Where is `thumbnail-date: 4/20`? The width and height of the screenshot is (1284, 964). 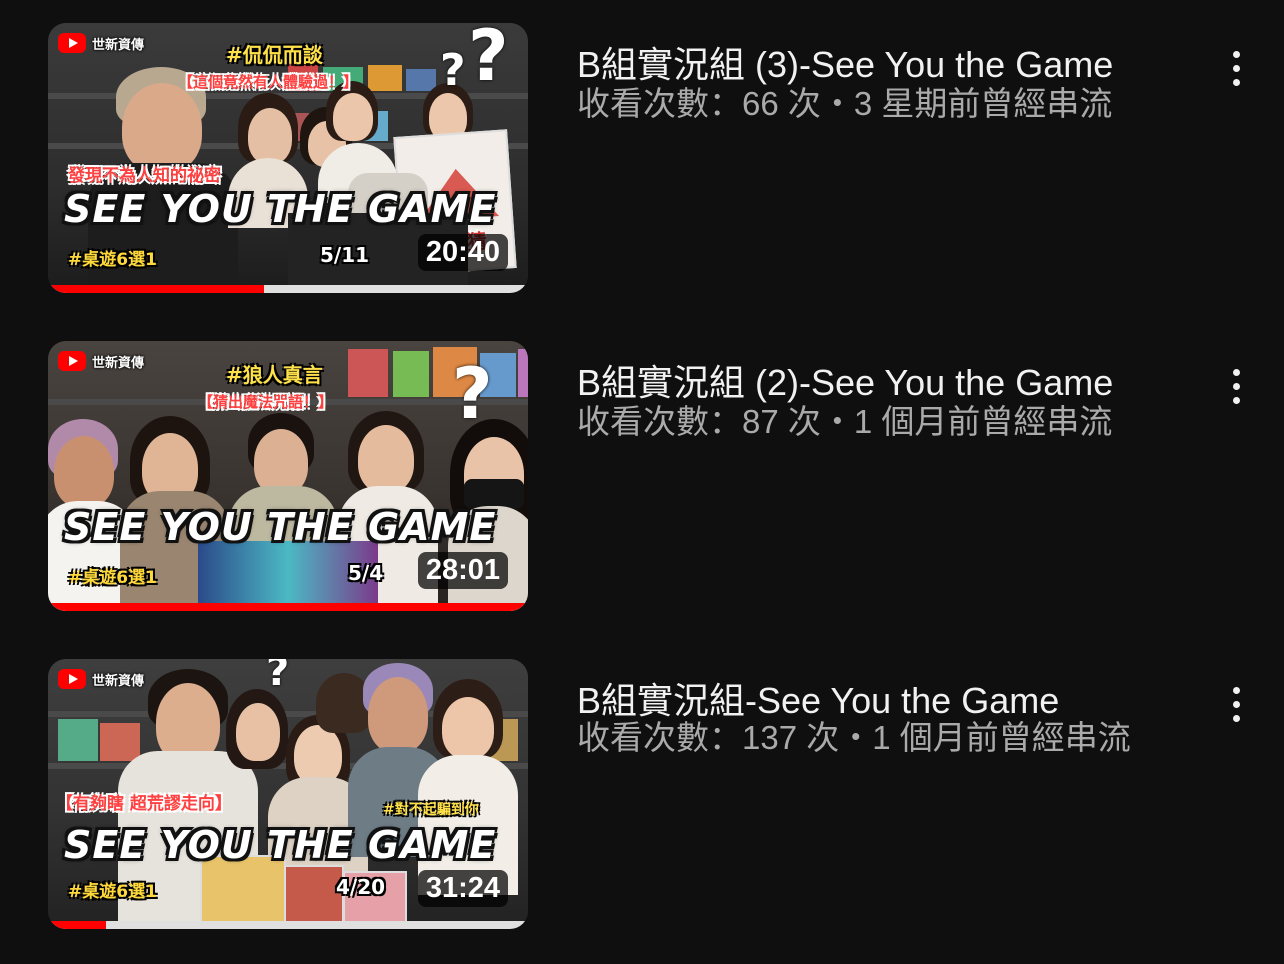 thumbnail-date: 4/20 is located at coordinates (361, 887).